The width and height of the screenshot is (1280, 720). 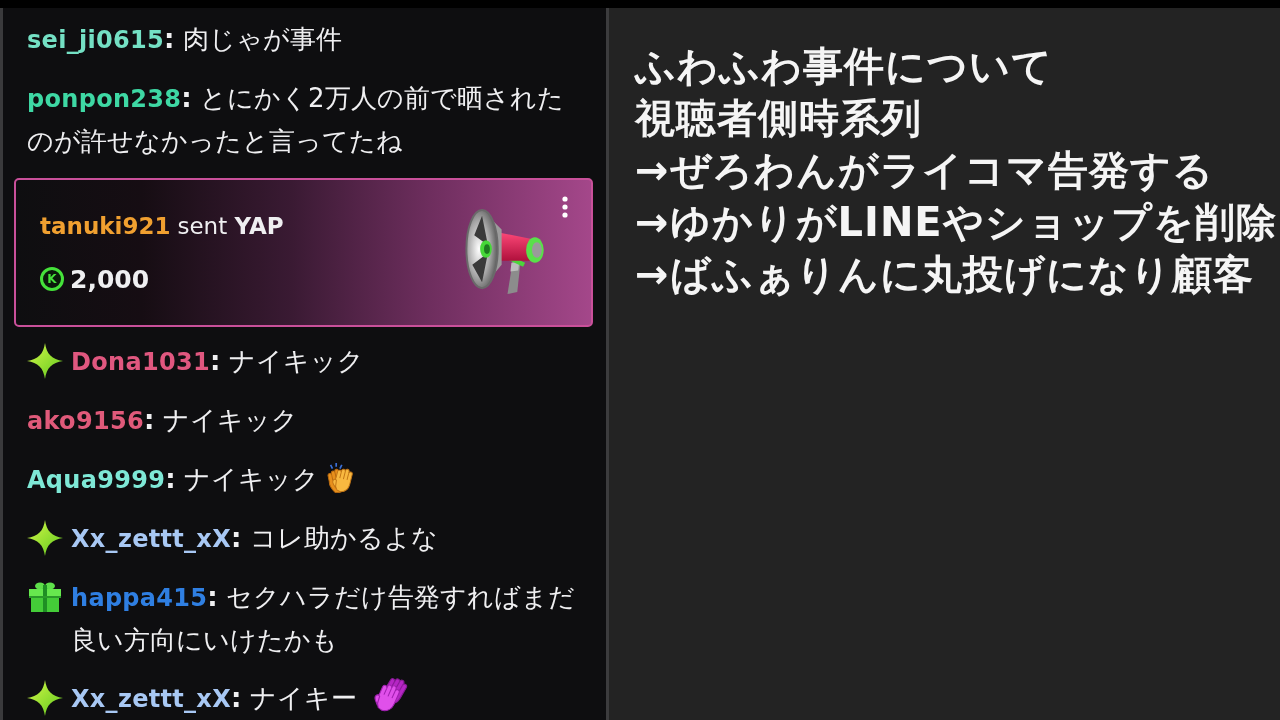 What do you see at coordinates (140, 362) in the screenshot?
I see `chat-username: Dona1031` at bounding box center [140, 362].